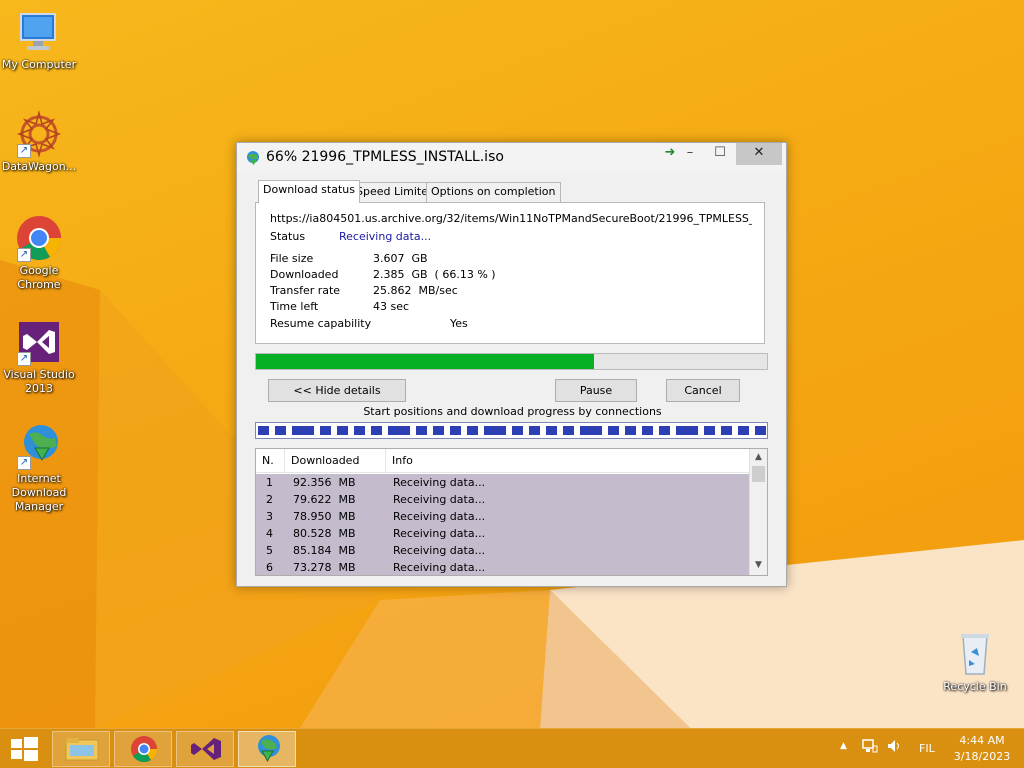 This screenshot has height=768, width=1024. What do you see at coordinates (39, 134) in the screenshot?
I see `datawagon-icon: ↗` at bounding box center [39, 134].